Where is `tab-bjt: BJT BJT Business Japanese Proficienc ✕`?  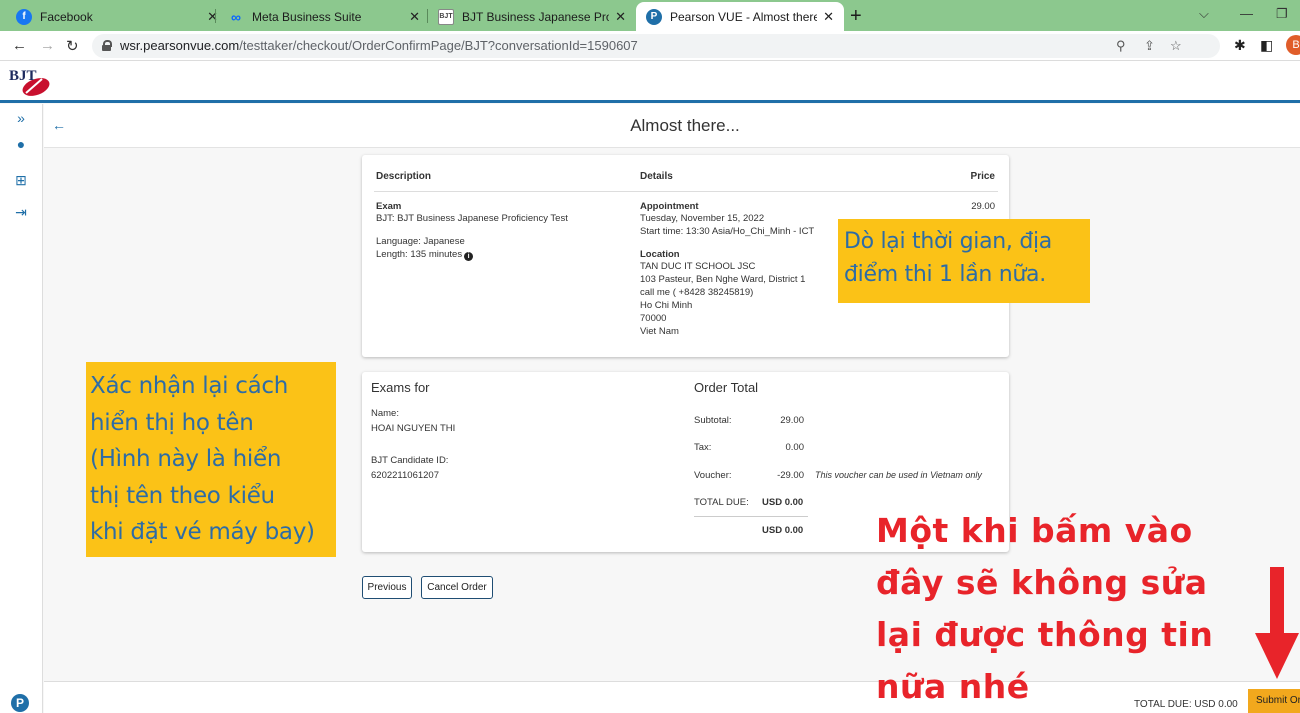 tab-bjt: BJT BJT Business Japanese Proficienc ✕ is located at coordinates (532, 16).